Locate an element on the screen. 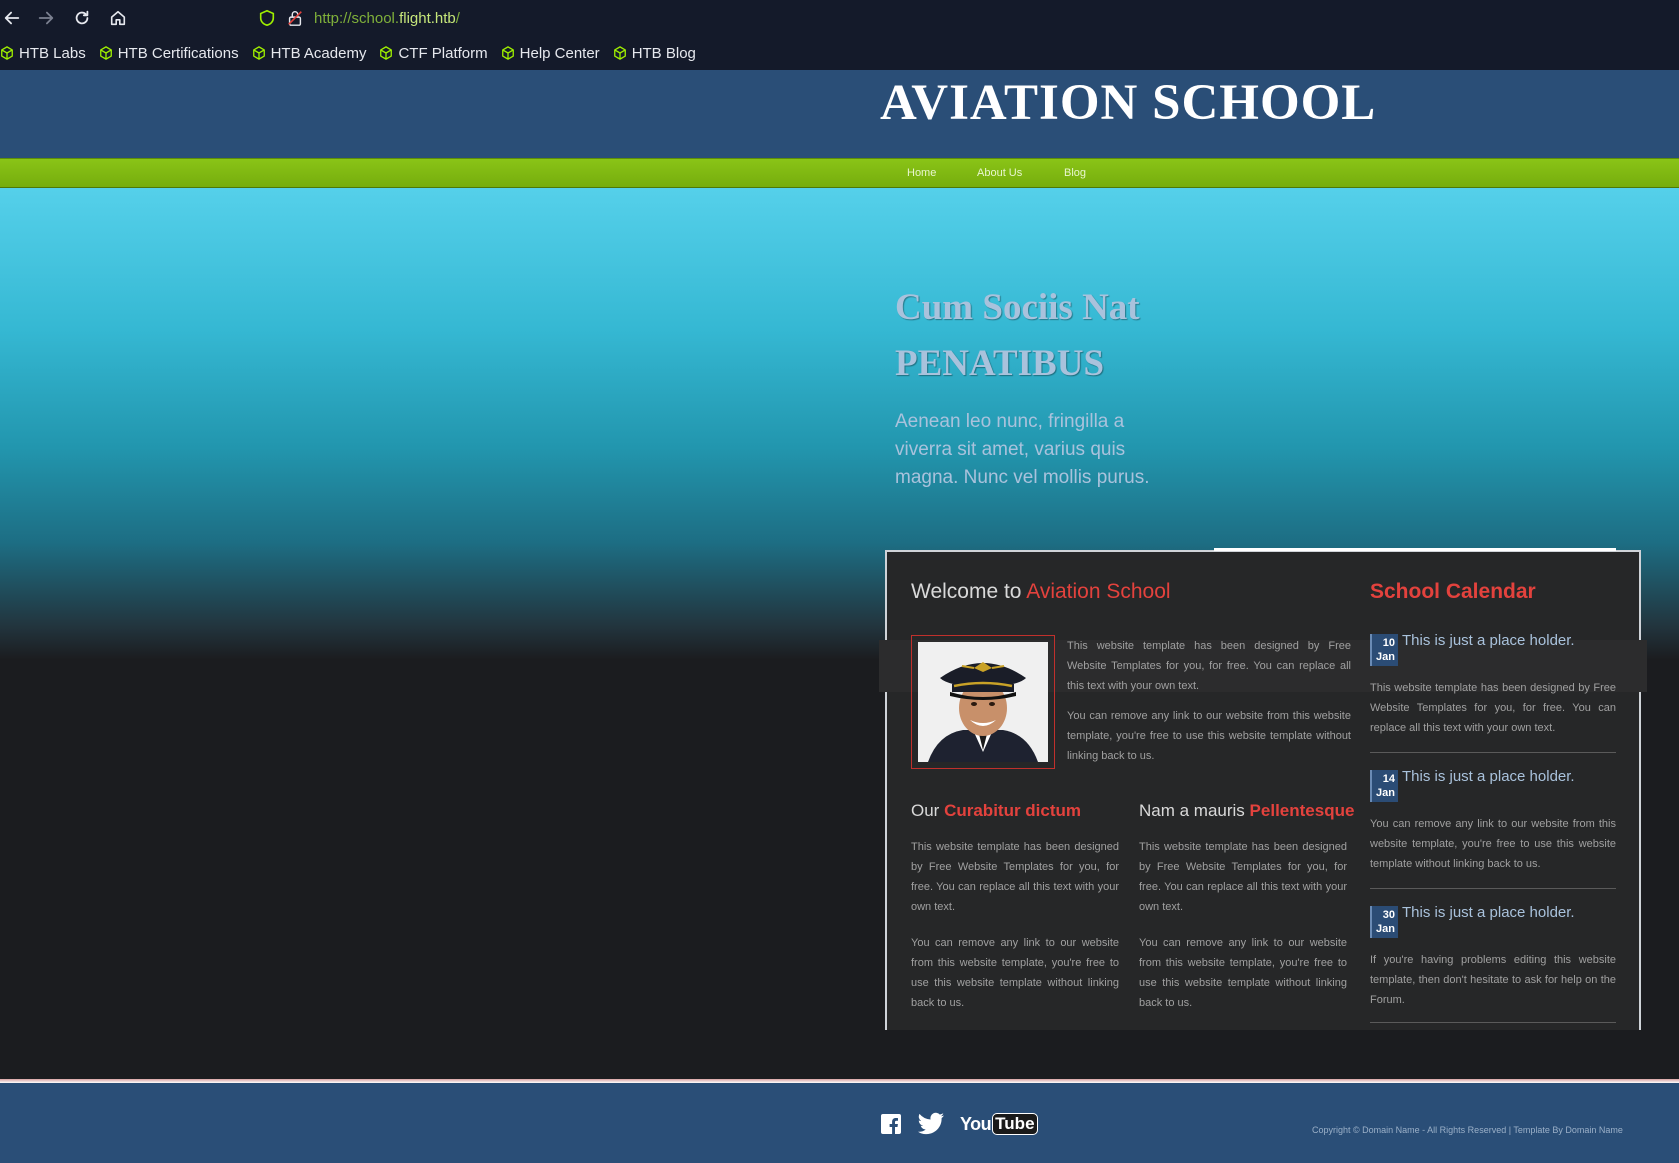  bookmark-htb-labs: HTB Labs is located at coordinates (43, 53).